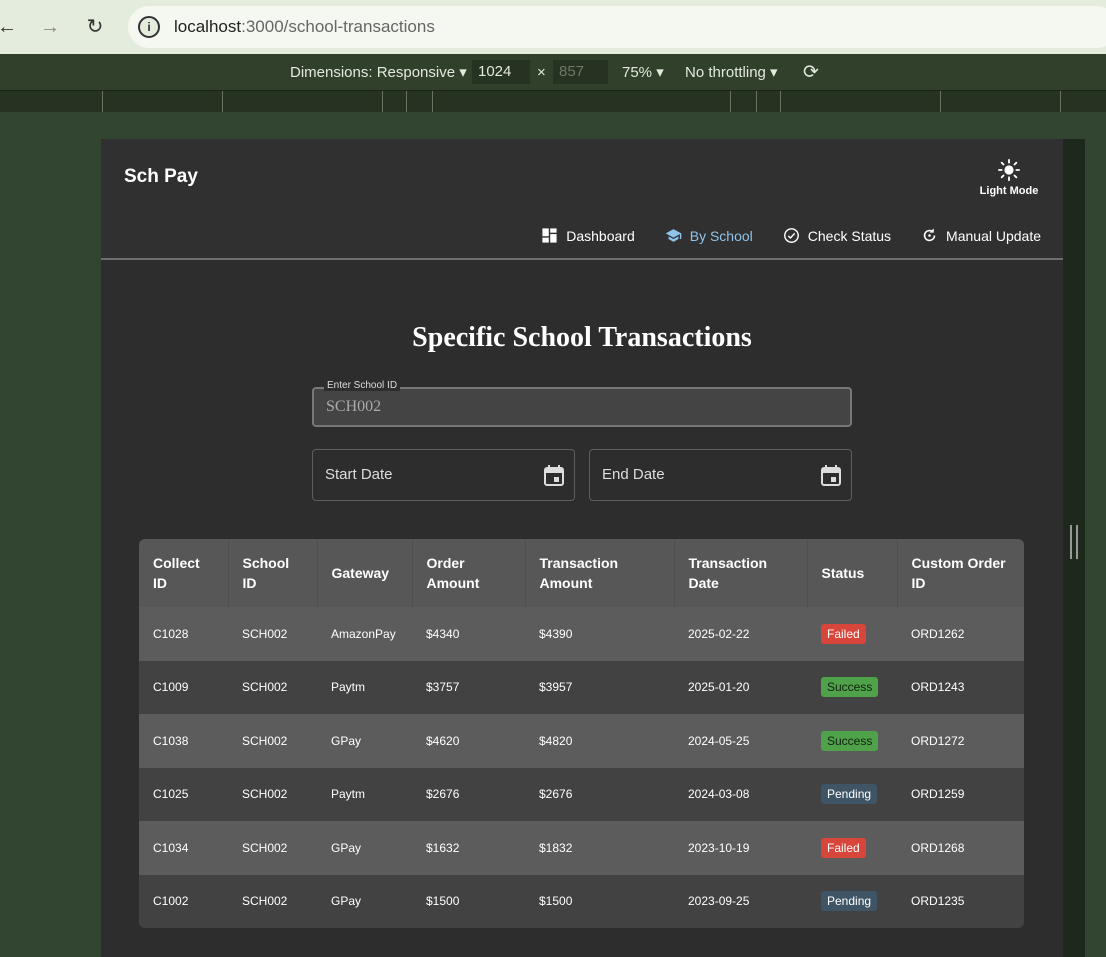 The image size is (1106, 957). I want to click on date-cell: 2025-01-20, so click(740, 687).